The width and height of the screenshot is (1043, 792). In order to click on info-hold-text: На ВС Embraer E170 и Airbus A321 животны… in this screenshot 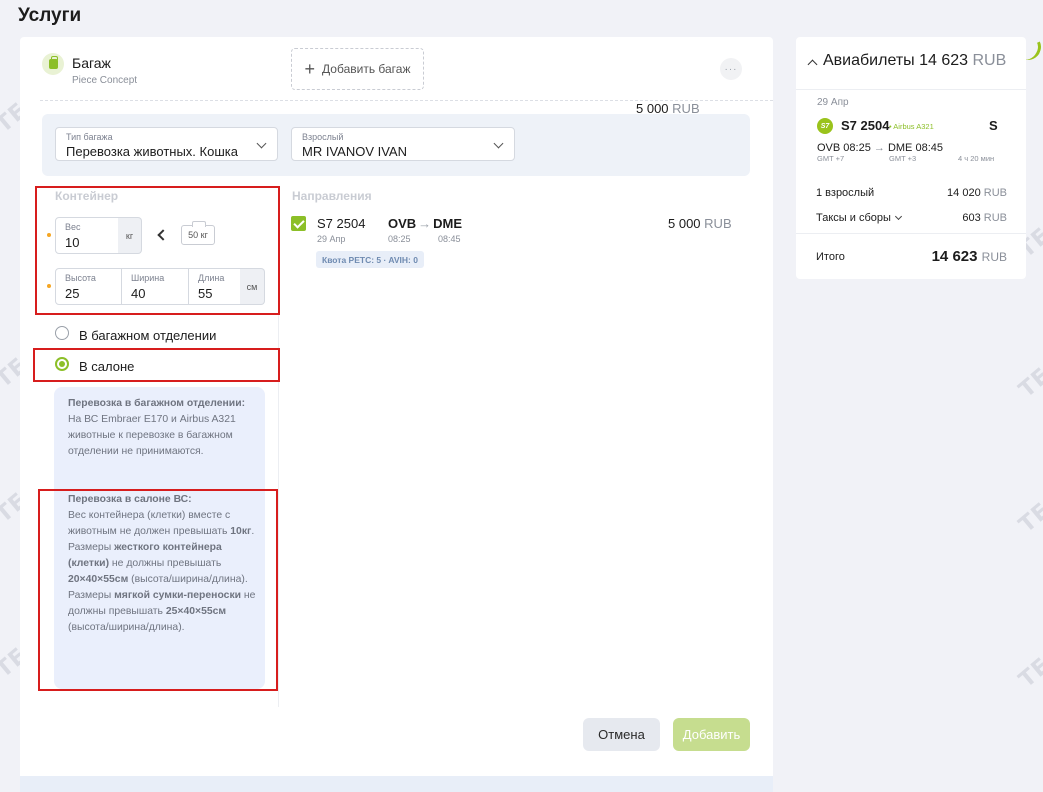, I will do `click(152, 435)`.